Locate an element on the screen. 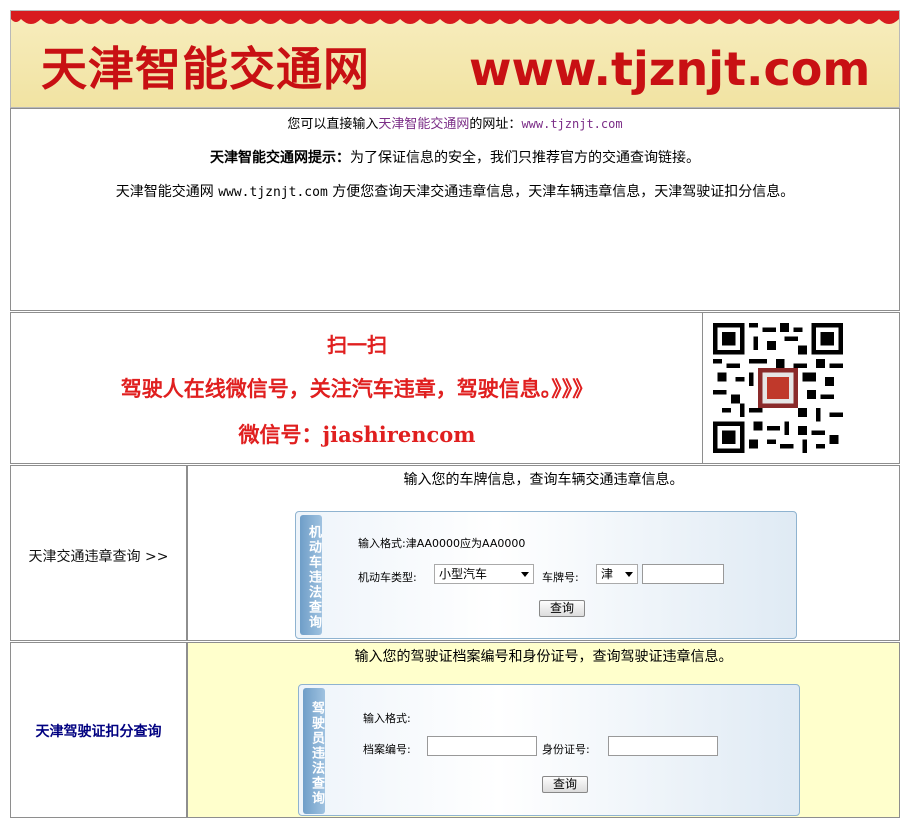 The width and height of the screenshot is (900, 818). license-query-form: 驾驶员违法查询 输入格式: 档案编号: 身份证号: 查询 is located at coordinates (549, 750).